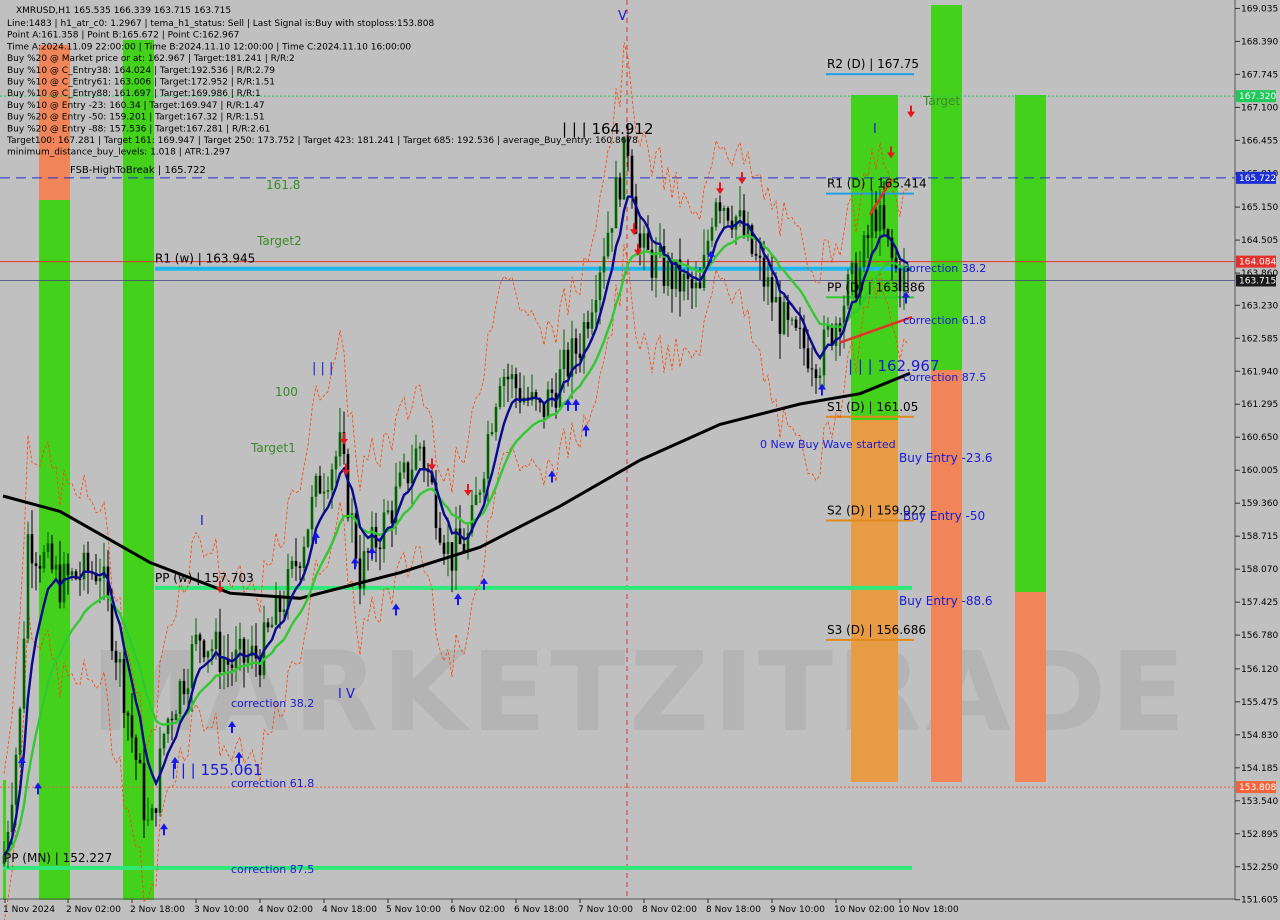 This screenshot has width=1280, height=920. Describe the element at coordinates (286, 392) in the screenshot. I see `target-label: 100` at that location.